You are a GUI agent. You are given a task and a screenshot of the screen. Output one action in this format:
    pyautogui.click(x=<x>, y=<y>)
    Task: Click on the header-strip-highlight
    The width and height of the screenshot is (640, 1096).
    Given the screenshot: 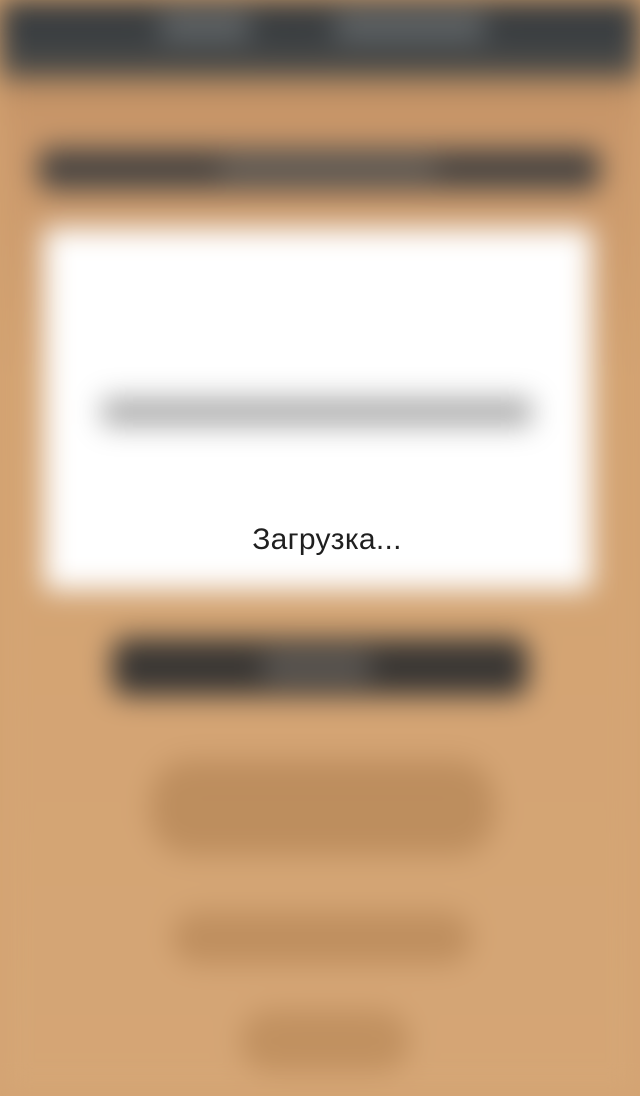 What is the action you would take?
    pyautogui.click(x=328, y=168)
    